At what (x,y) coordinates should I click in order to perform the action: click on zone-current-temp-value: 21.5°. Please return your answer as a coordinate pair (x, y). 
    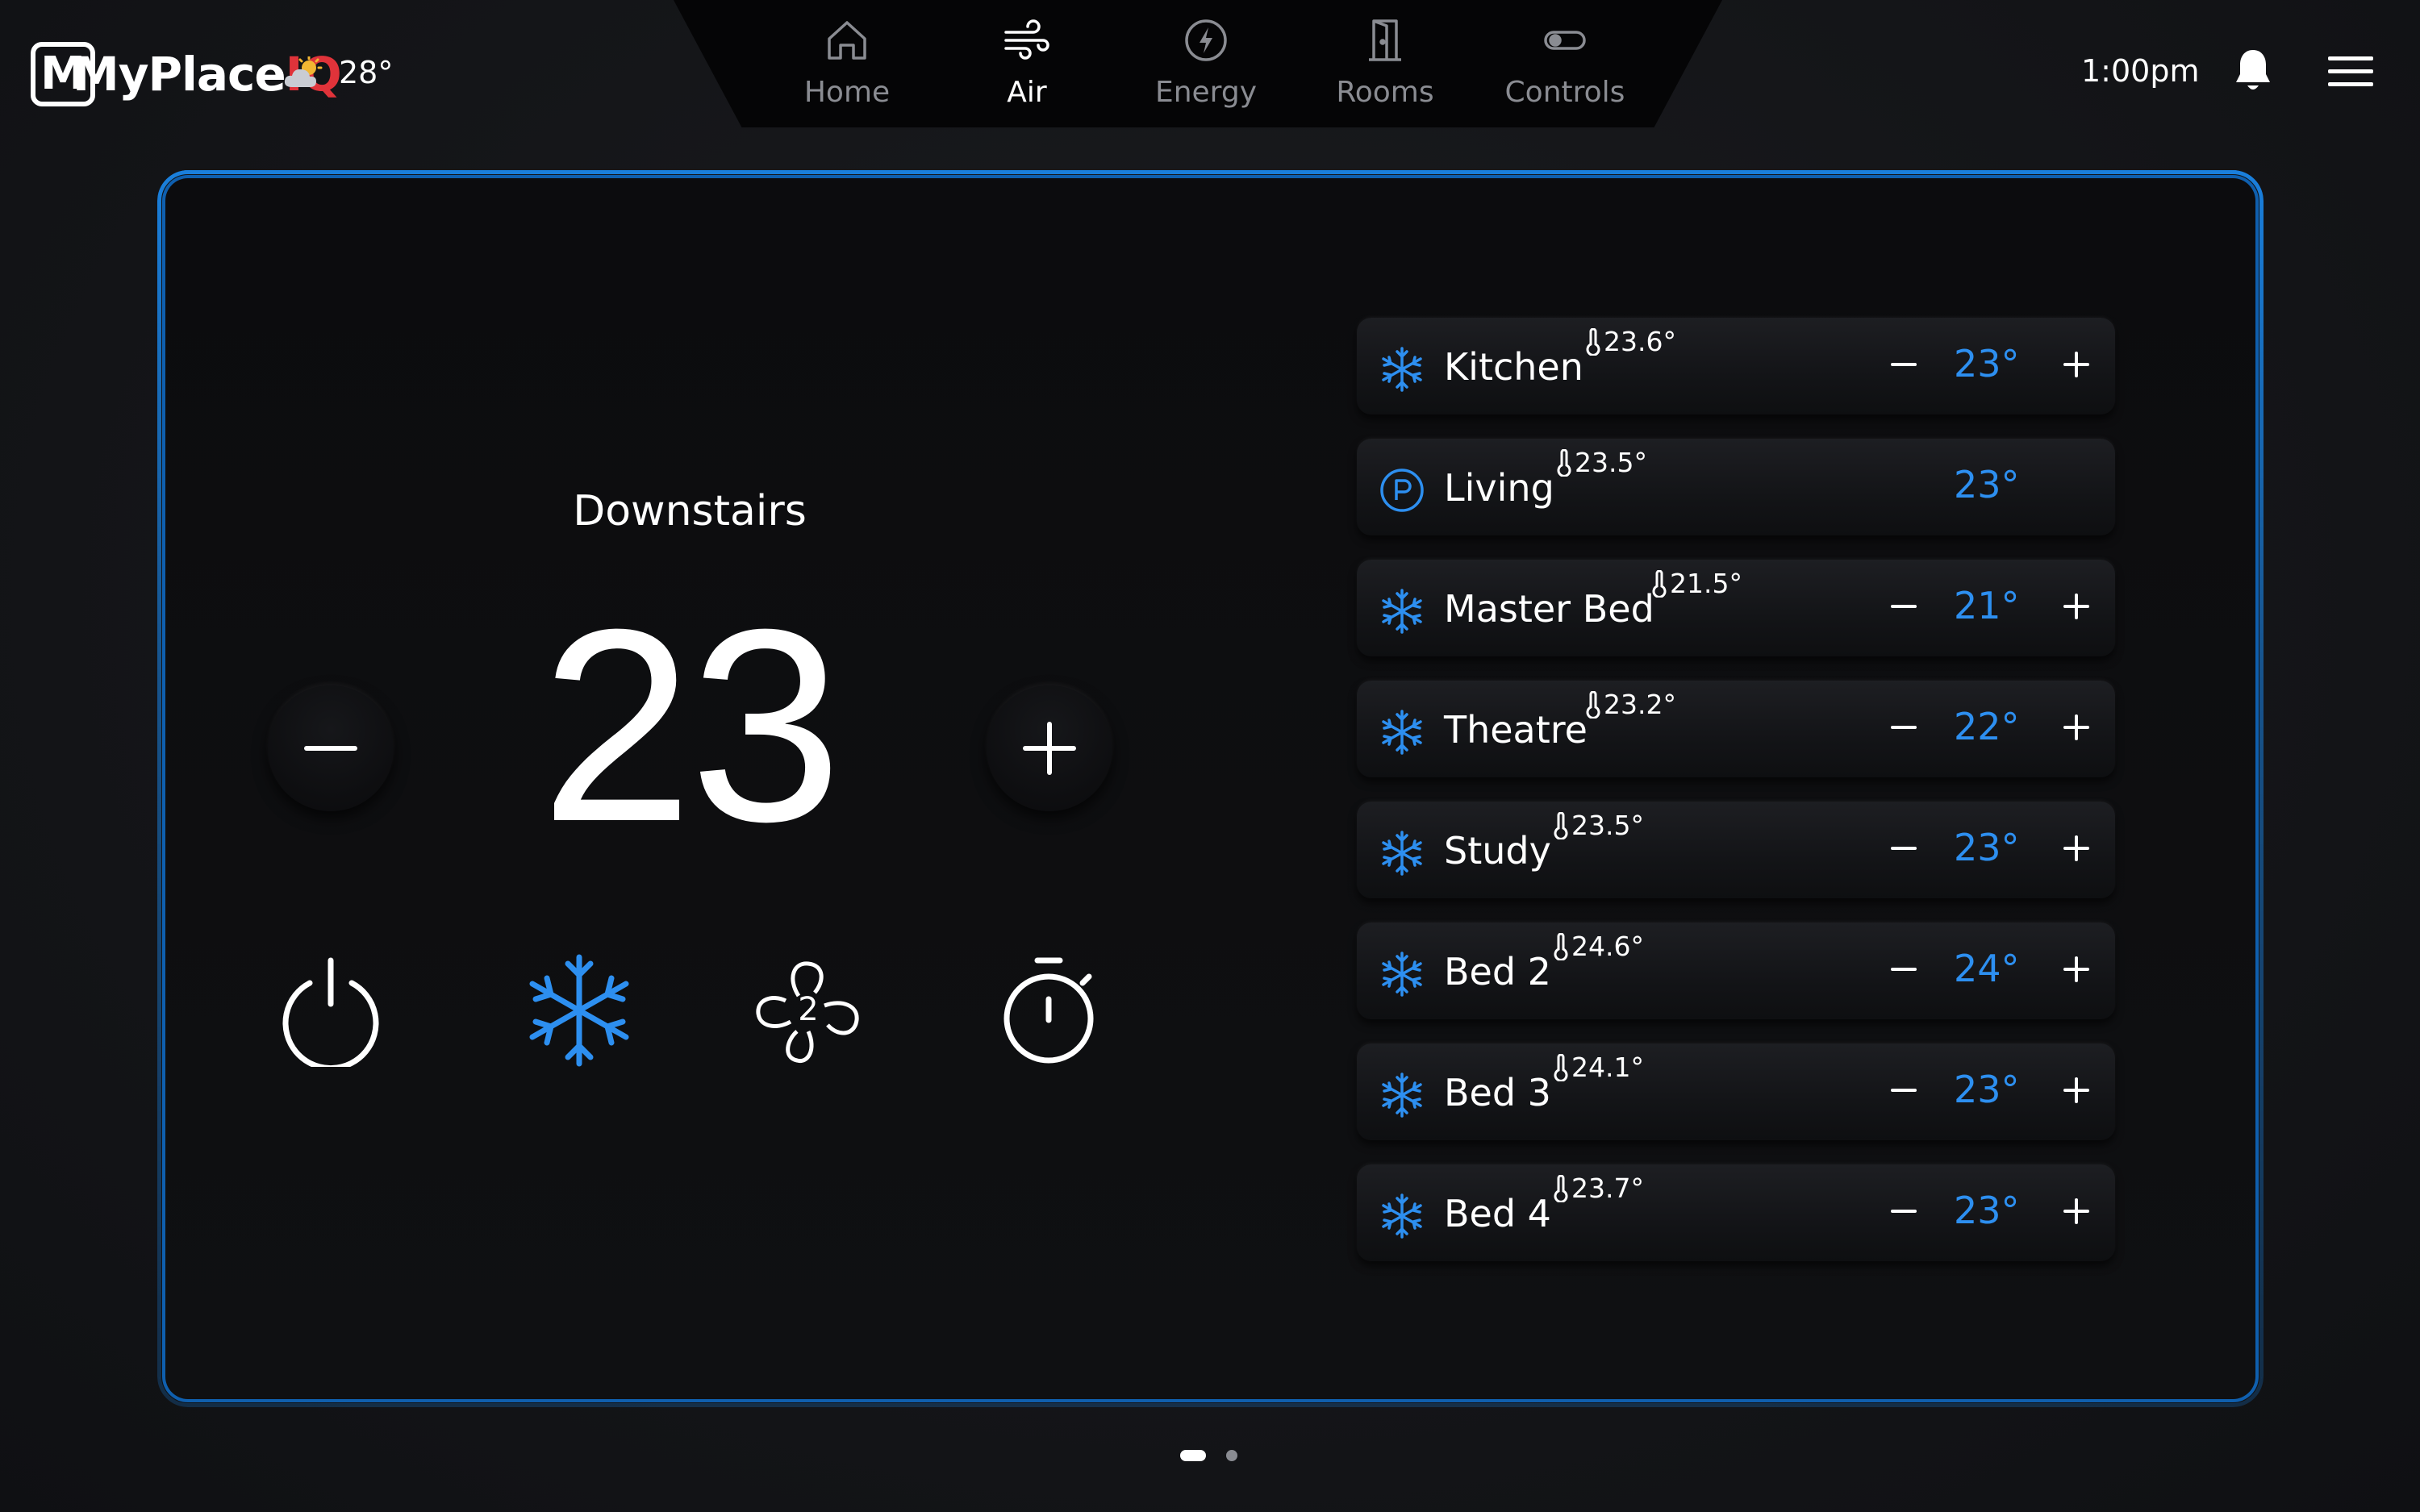
    Looking at the image, I should click on (1706, 583).